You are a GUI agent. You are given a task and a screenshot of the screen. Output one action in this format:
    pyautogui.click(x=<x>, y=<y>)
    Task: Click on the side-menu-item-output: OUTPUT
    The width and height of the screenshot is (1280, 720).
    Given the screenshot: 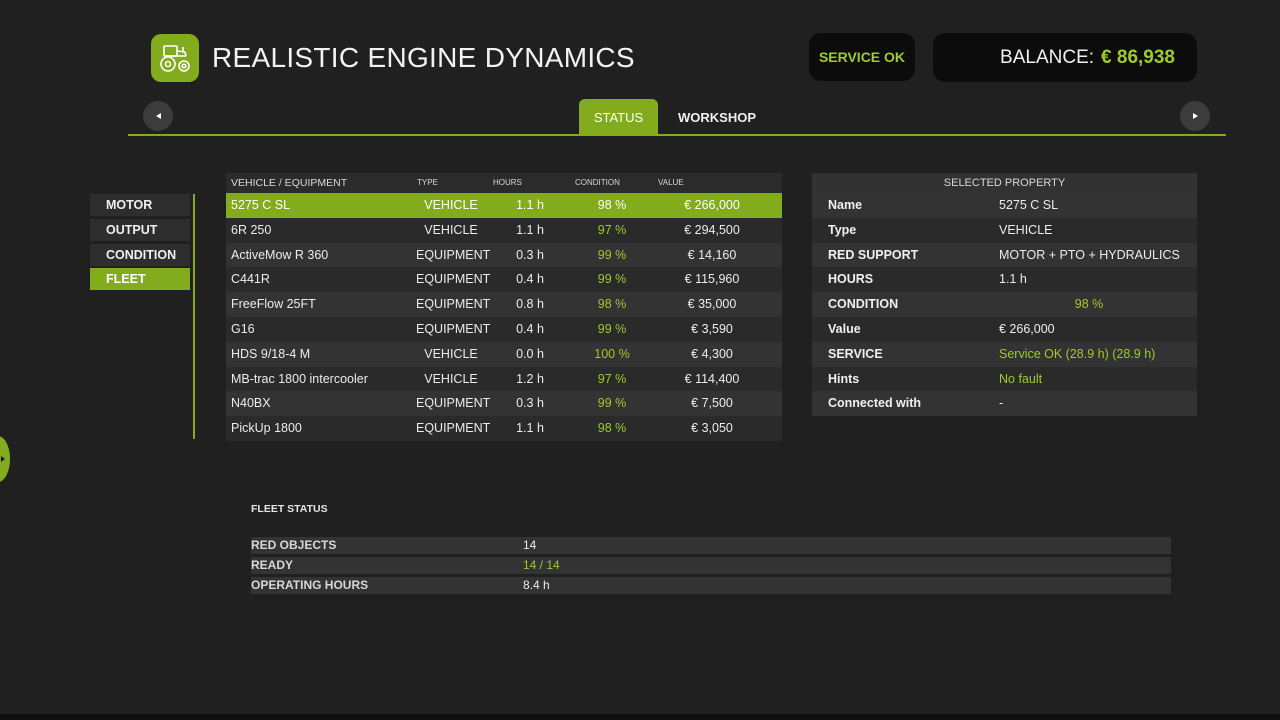 What is the action you would take?
    pyautogui.click(x=140, y=229)
    